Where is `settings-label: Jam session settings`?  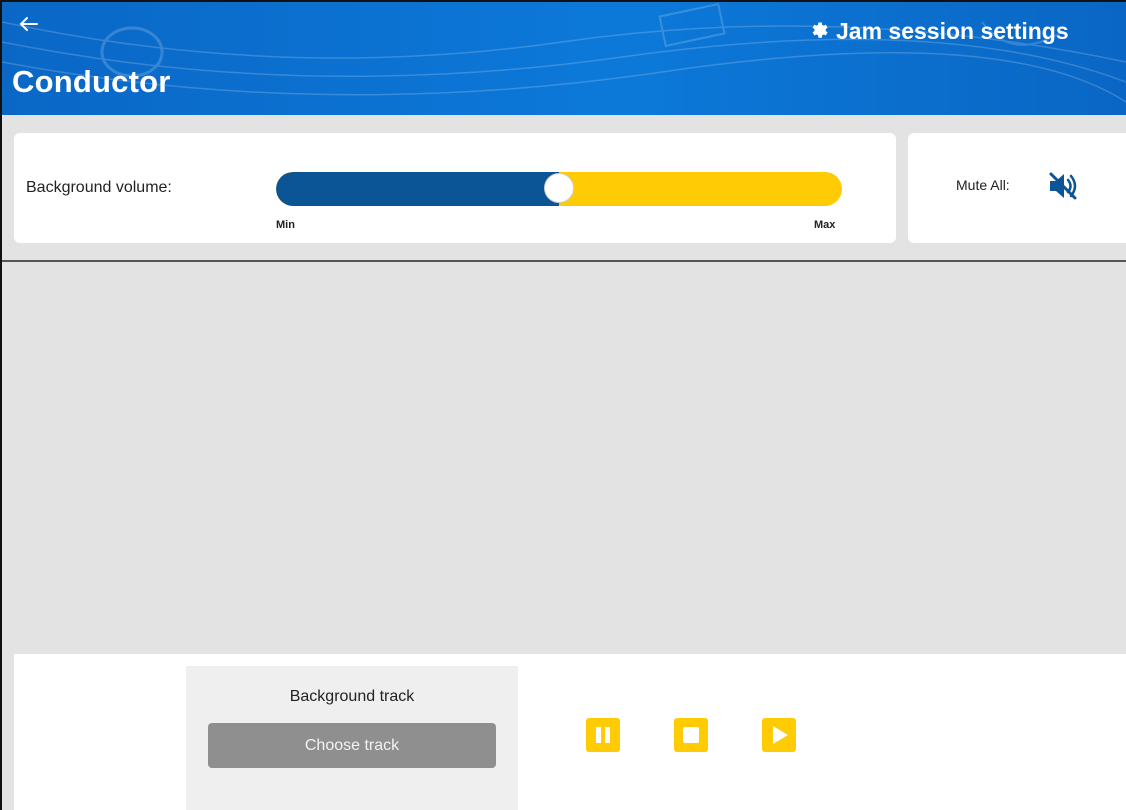
settings-label: Jam session settings is located at coordinates (952, 30).